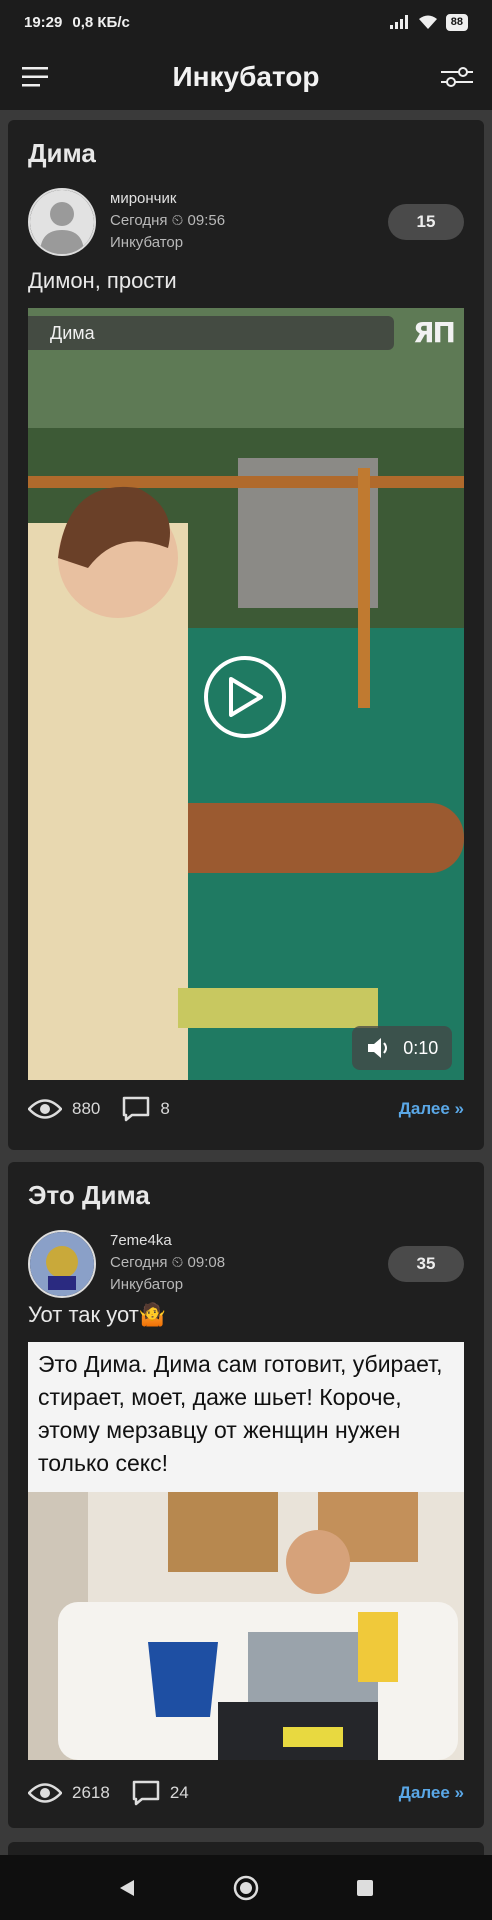 The image size is (492, 1920). I want to click on page-title: Инкубатор, so click(246, 76).